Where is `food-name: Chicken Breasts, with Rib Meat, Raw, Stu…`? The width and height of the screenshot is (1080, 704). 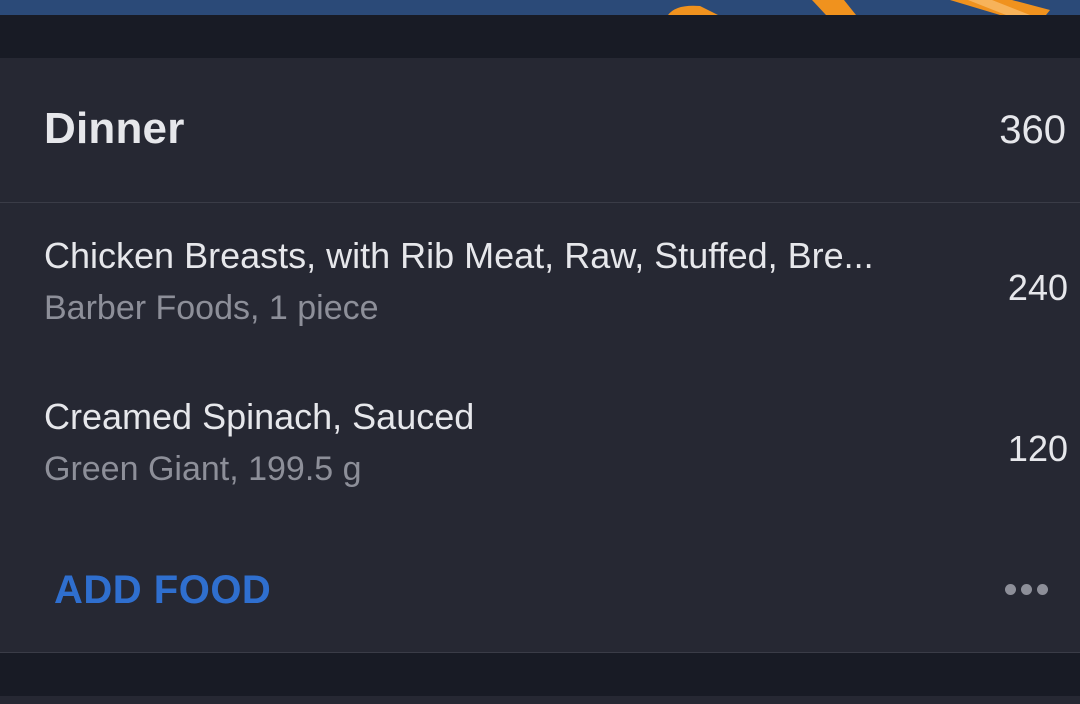
food-name: Chicken Breasts, with Rib Meat, Raw, Stu… is located at coordinates (459, 255).